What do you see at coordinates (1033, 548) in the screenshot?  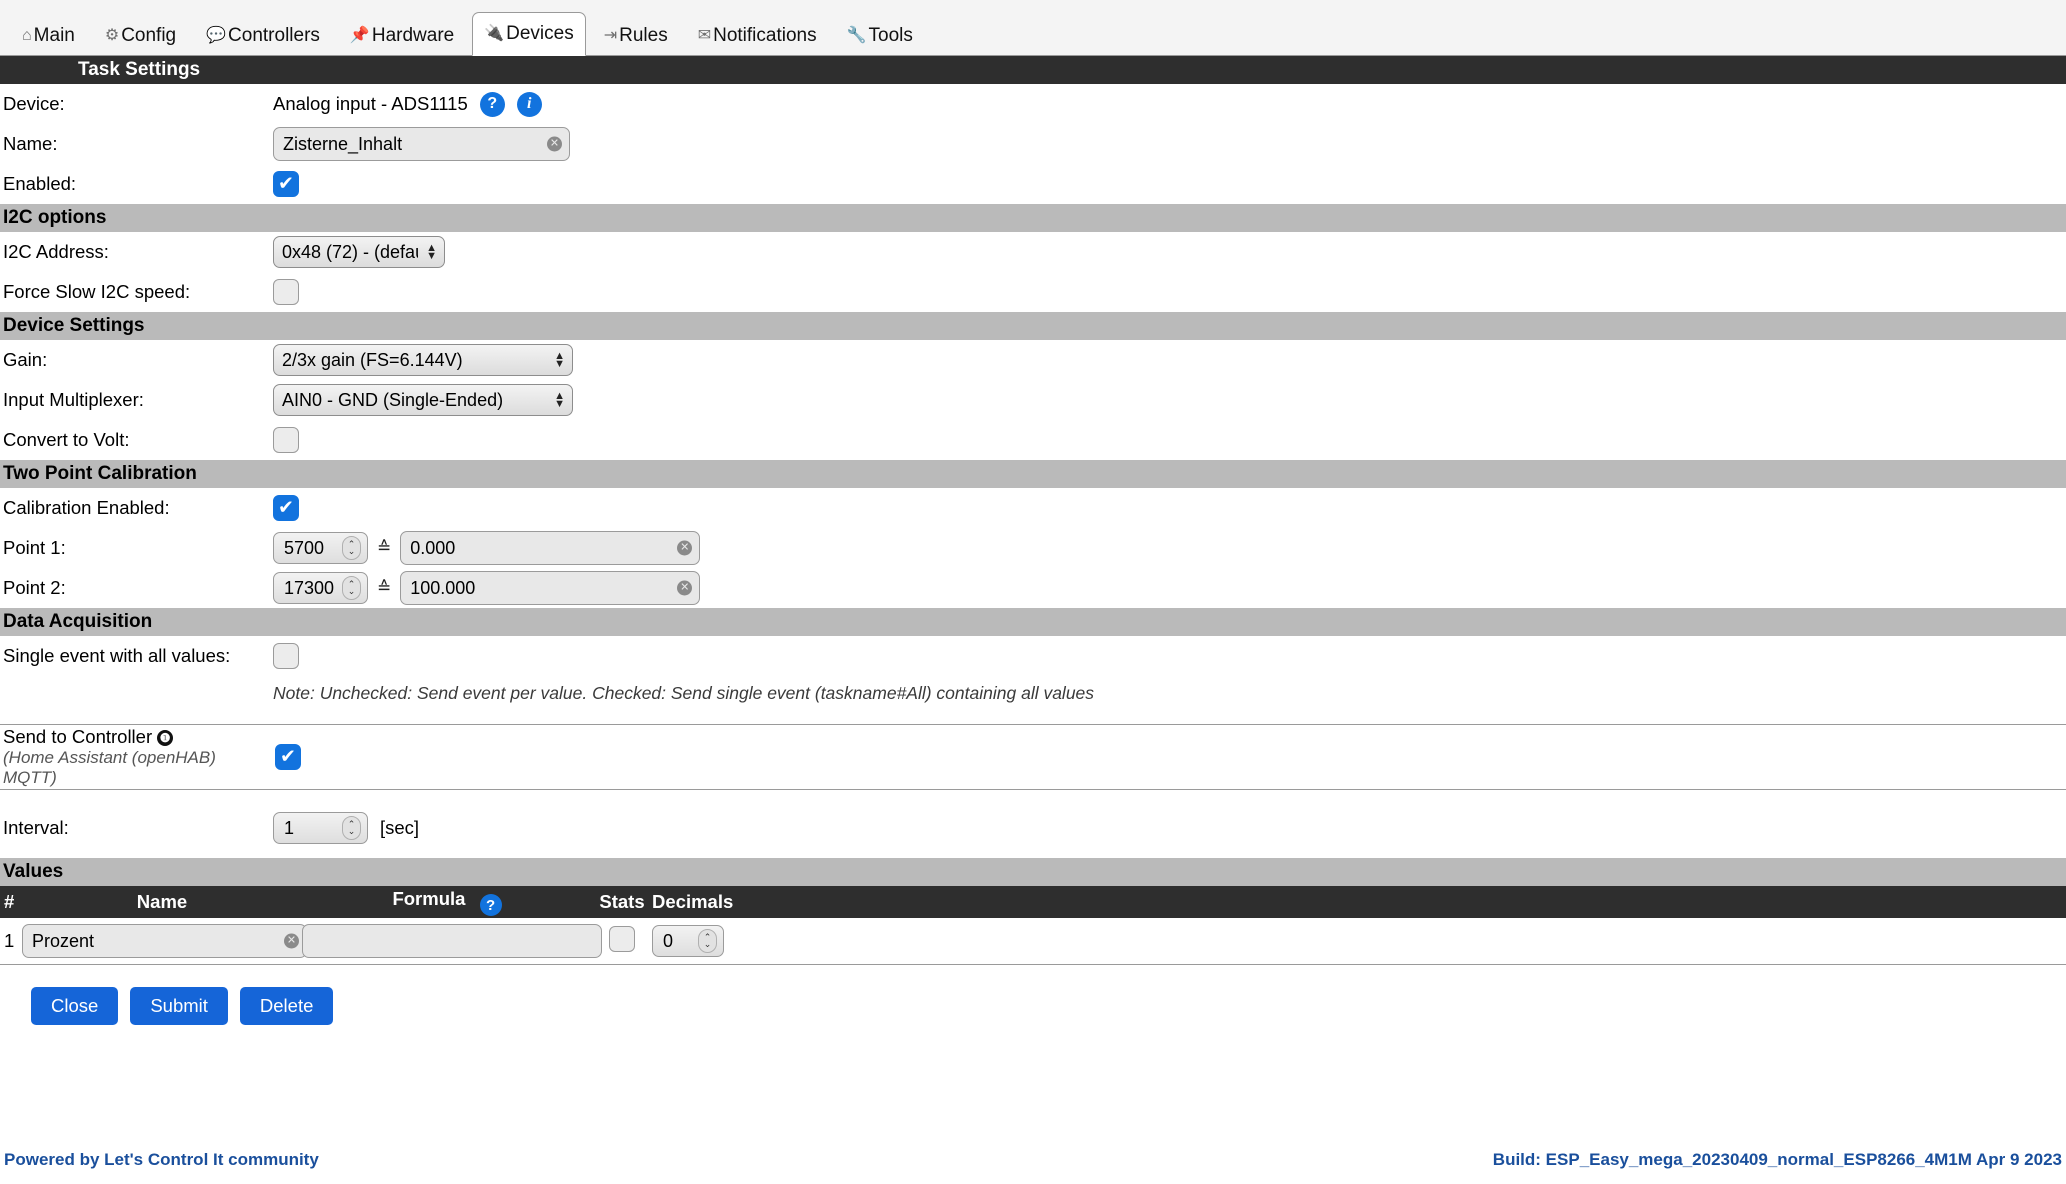 I see `row-point-1: Point 1: 5700 ⌃⌄ ≙ ✕` at bounding box center [1033, 548].